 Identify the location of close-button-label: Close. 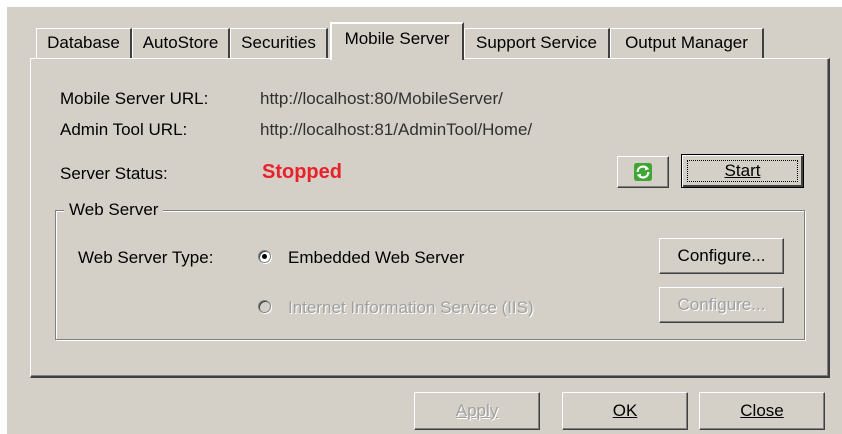
(762, 410).